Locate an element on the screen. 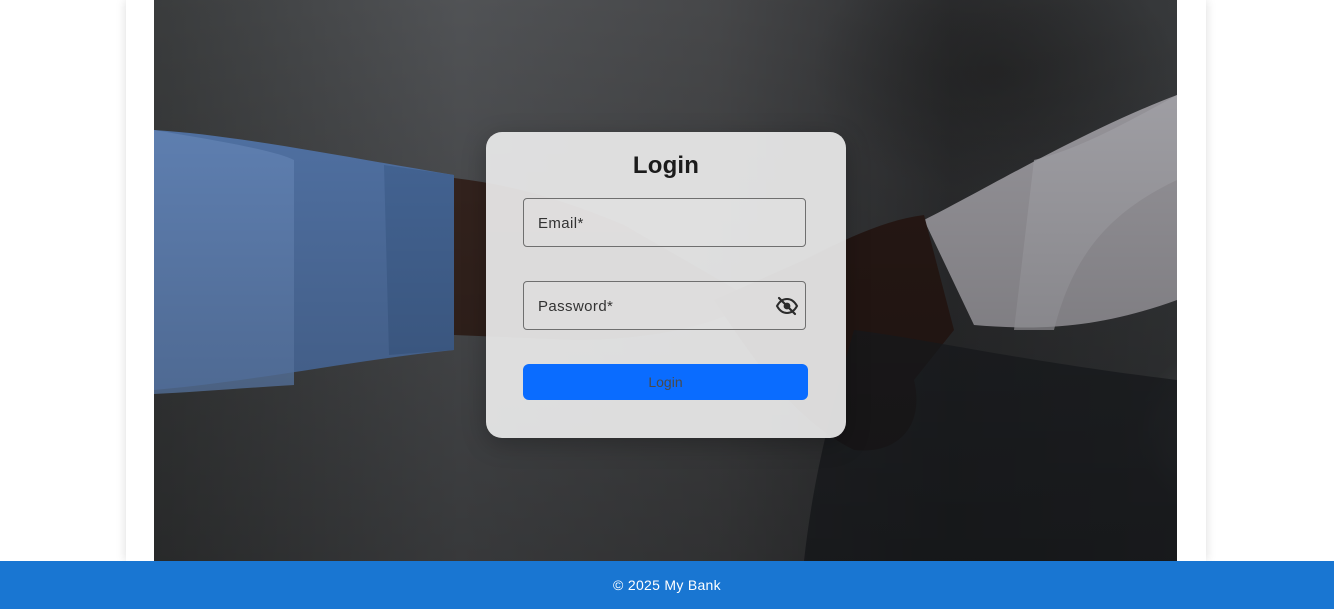  login-card: Login Email* Password* Login is located at coordinates (666, 285).